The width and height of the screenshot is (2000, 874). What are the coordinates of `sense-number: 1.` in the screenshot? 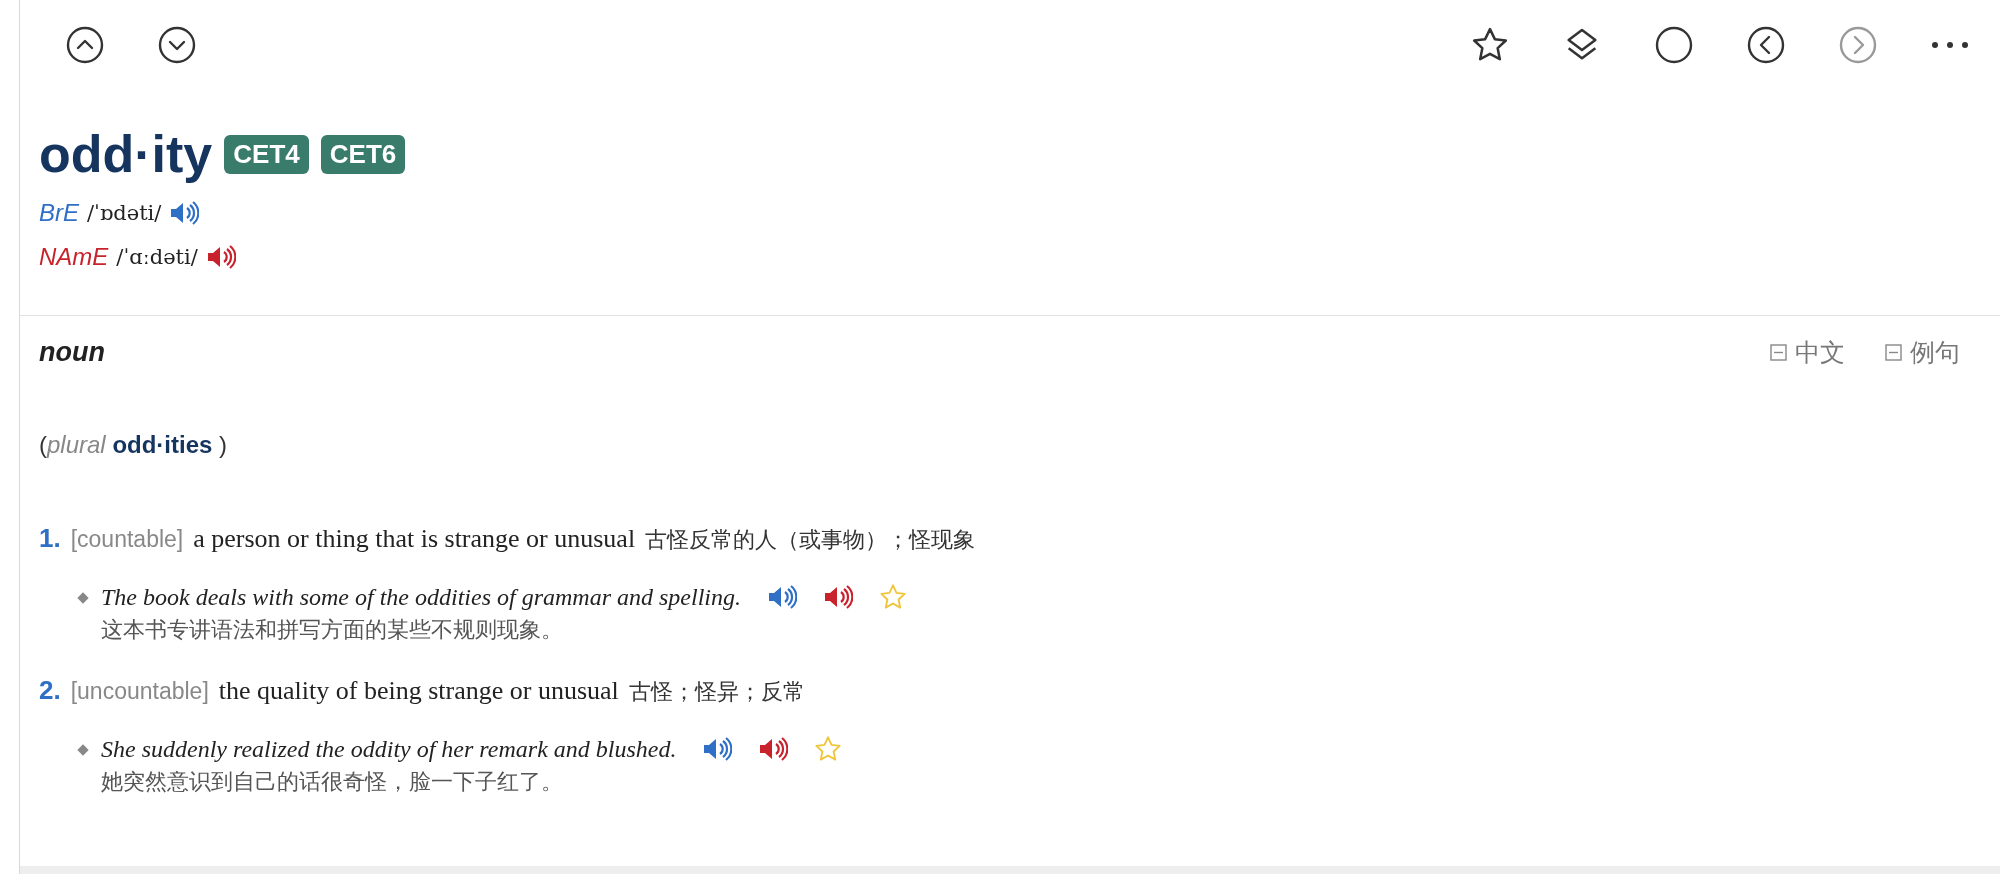 It's located at (50, 539).